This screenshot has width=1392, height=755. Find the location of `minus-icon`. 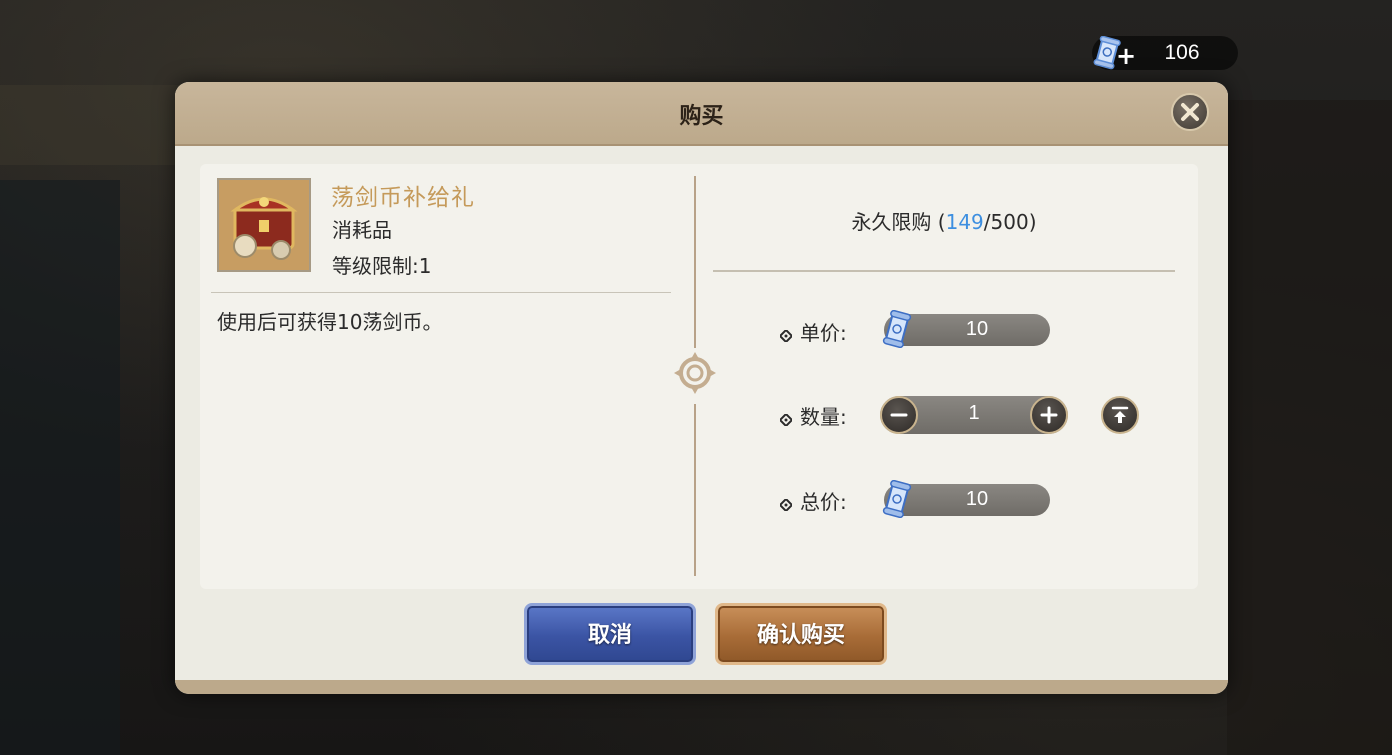

minus-icon is located at coordinates (899, 415).